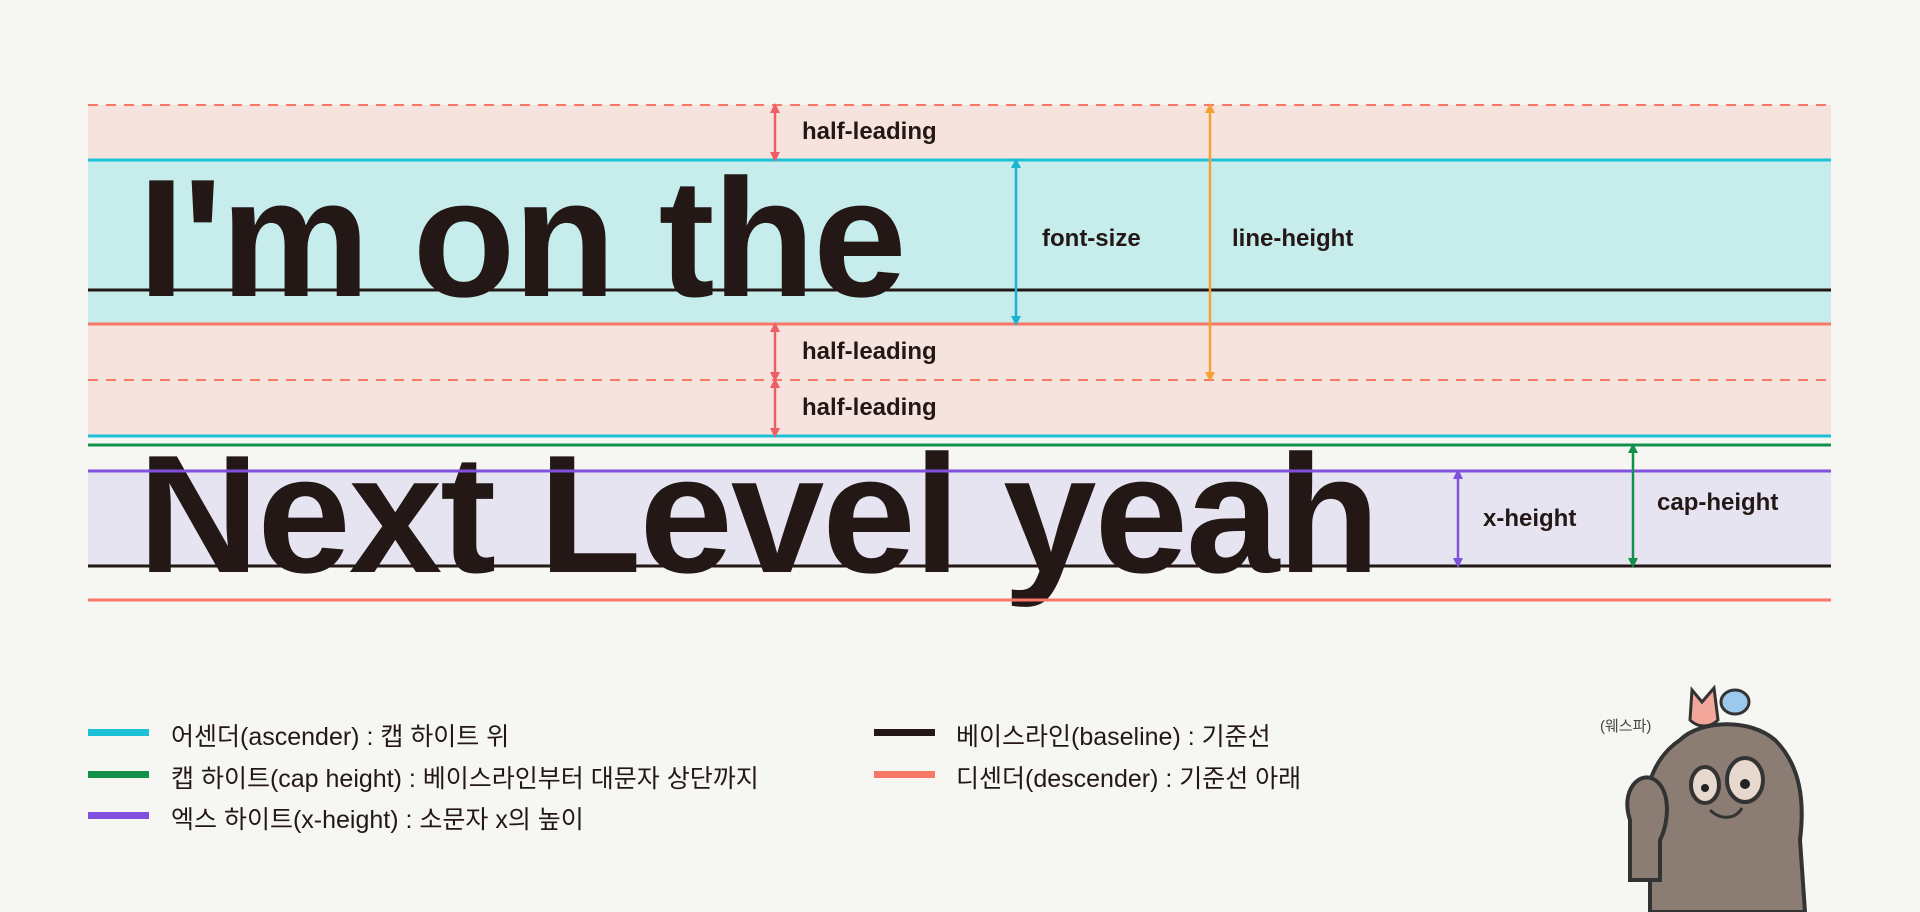  I want to click on legend-label-descender: 디센더(descender) : 기준선 아래, so click(1129, 779).